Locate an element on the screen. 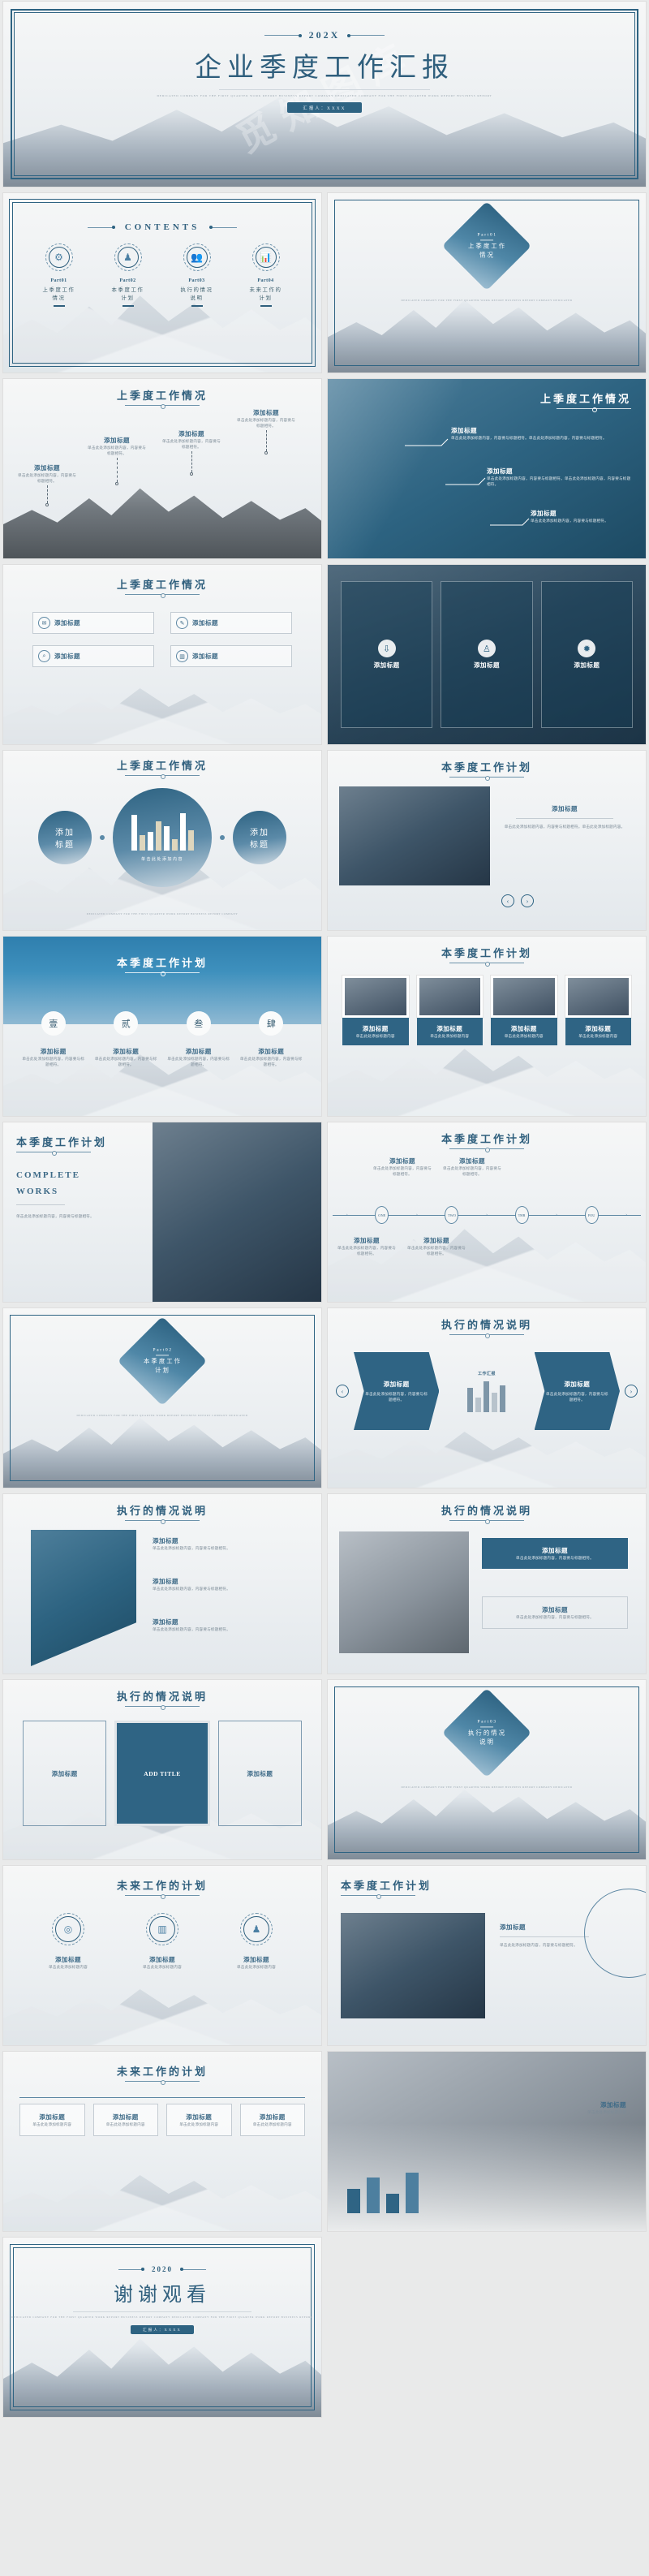 Image resolution: width=649 pixels, height=2576 pixels. contents-item-1: ⚙ Part01 上季度工作 情况 is located at coordinates (59, 275).